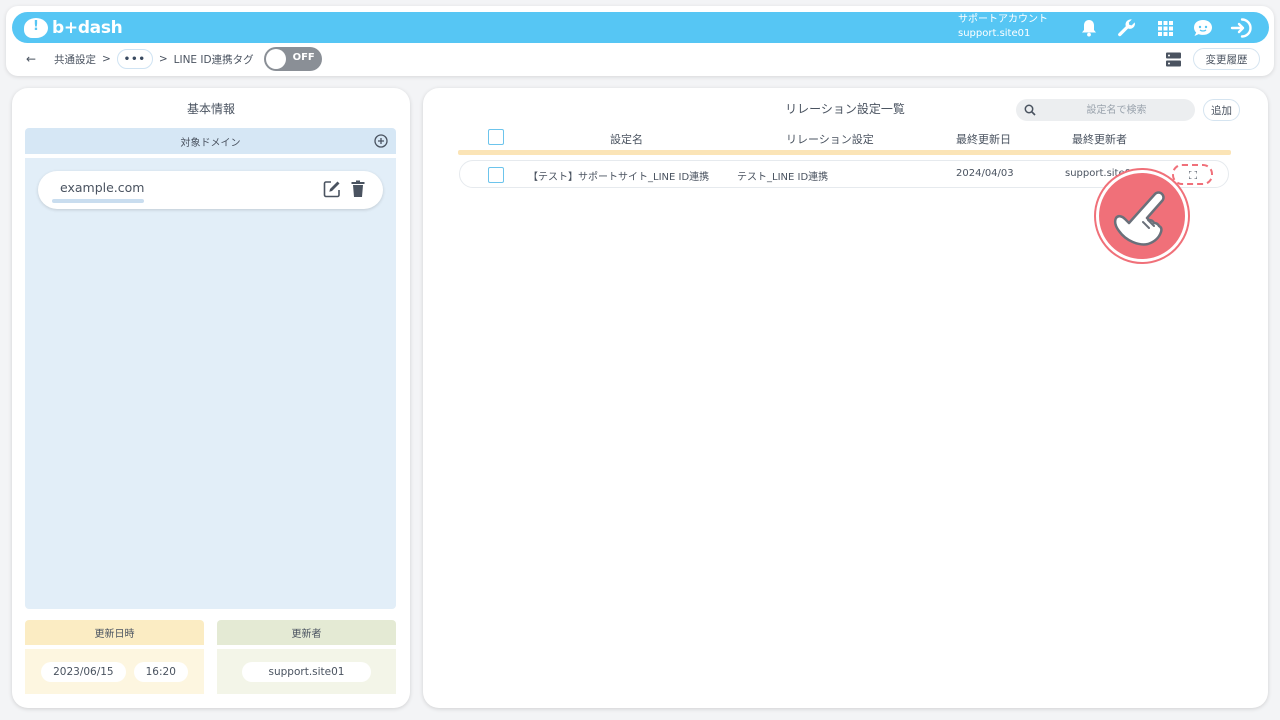 The width and height of the screenshot is (1280, 720). I want to click on expand-icon, so click(1192, 174).